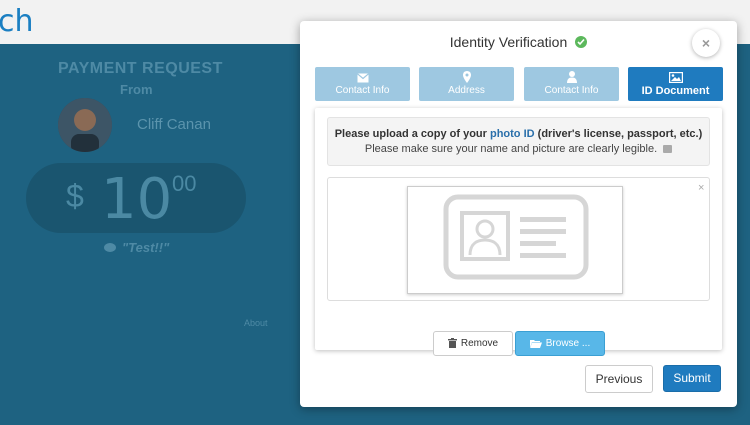  What do you see at coordinates (512, 134) in the screenshot?
I see `photo-id-link: photo ID` at bounding box center [512, 134].